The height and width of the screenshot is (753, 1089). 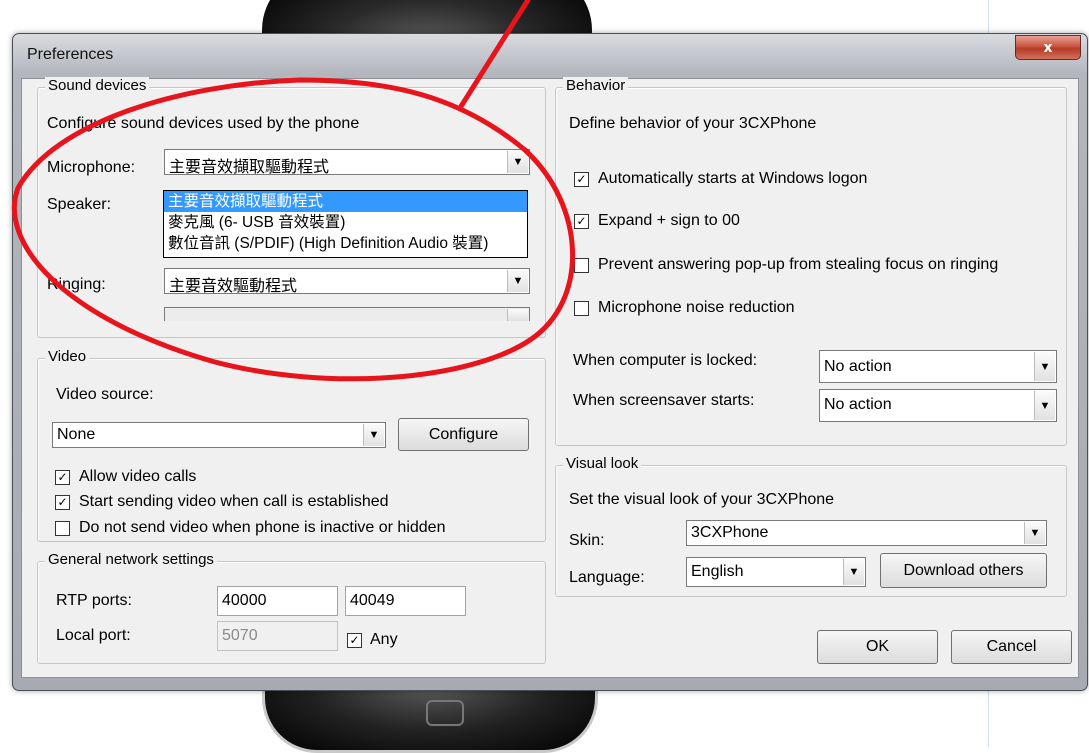 I want to click on any-port-label: Any, so click(x=384, y=639).